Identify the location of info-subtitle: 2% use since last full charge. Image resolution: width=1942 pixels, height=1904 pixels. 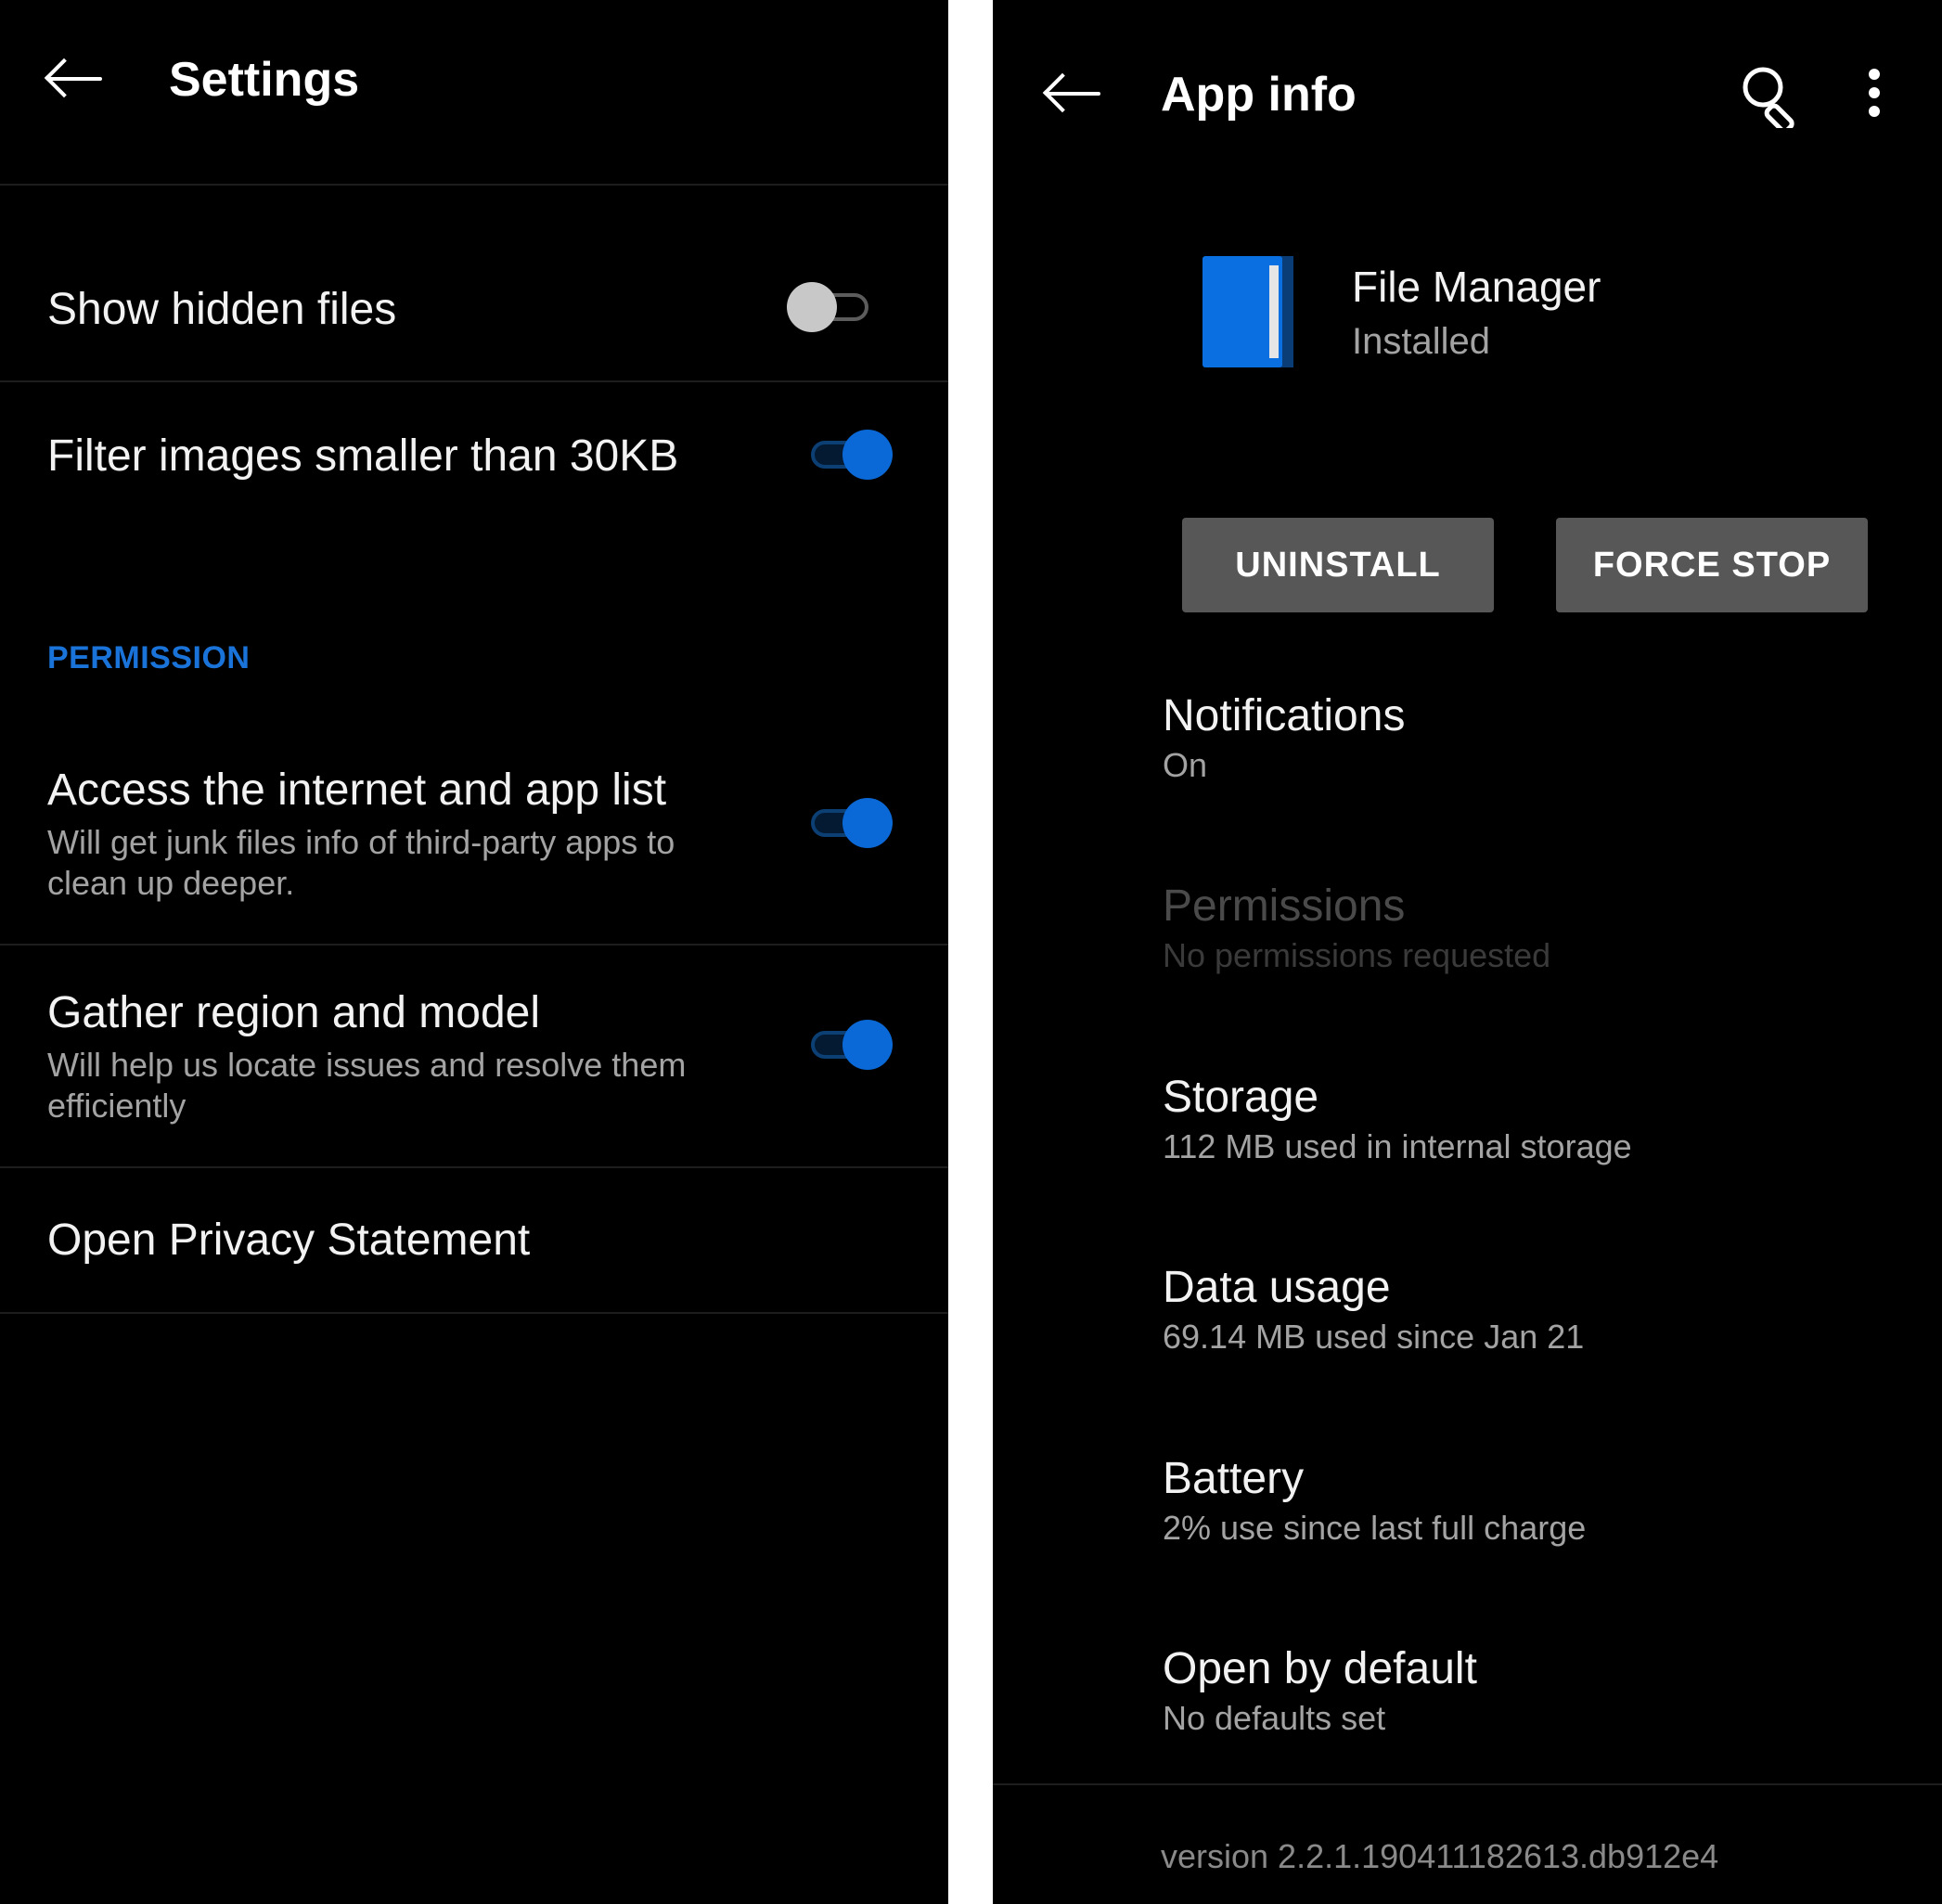
(1375, 1528).